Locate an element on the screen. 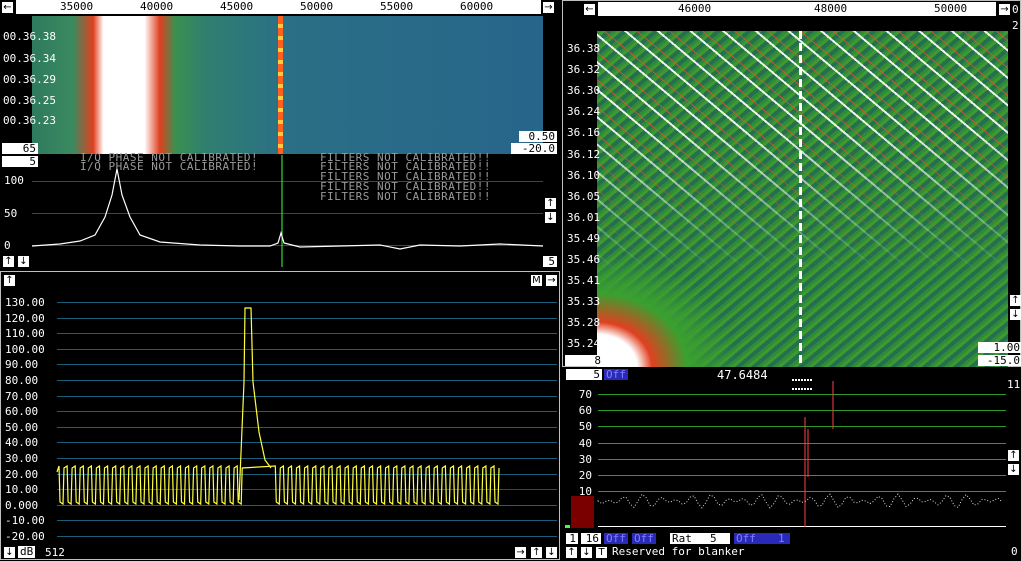 The image size is (1021, 561). status-text: Reserved for blanker is located at coordinates (678, 551).